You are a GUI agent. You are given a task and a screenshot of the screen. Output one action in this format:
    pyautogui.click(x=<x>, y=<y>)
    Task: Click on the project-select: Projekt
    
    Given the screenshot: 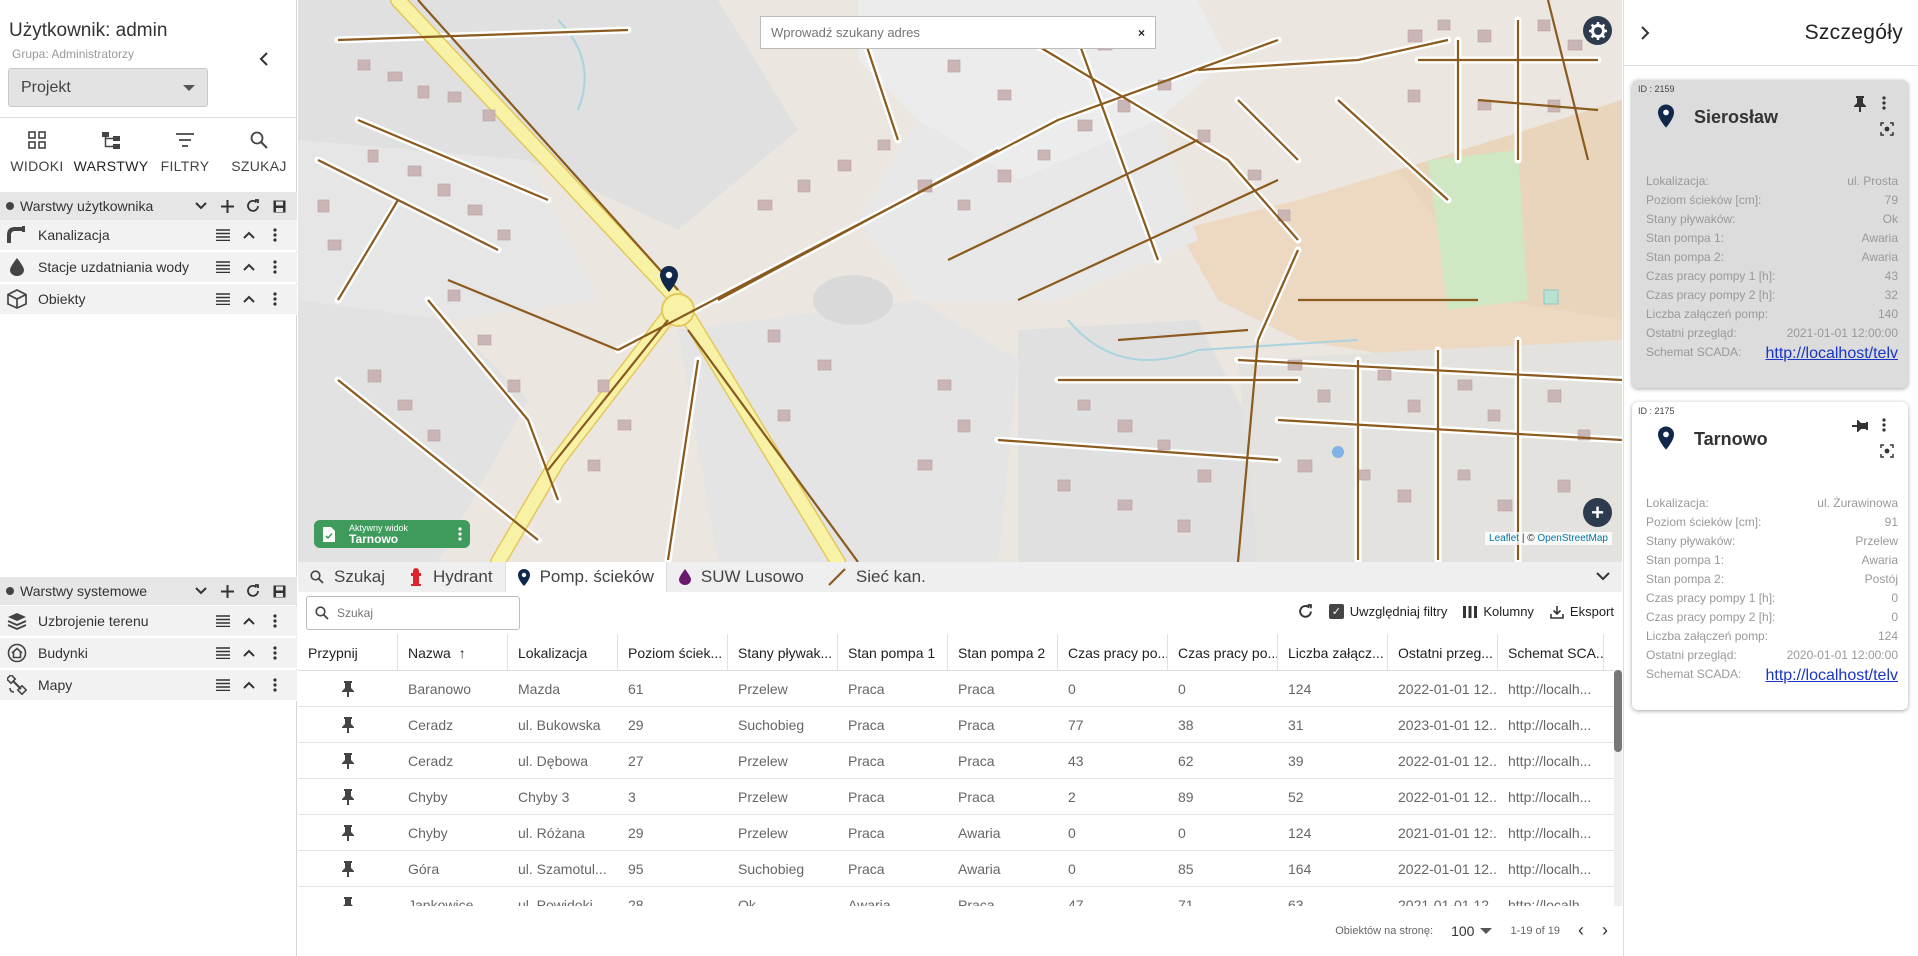 What is the action you would take?
    pyautogui.click(x=108, y=87)
    